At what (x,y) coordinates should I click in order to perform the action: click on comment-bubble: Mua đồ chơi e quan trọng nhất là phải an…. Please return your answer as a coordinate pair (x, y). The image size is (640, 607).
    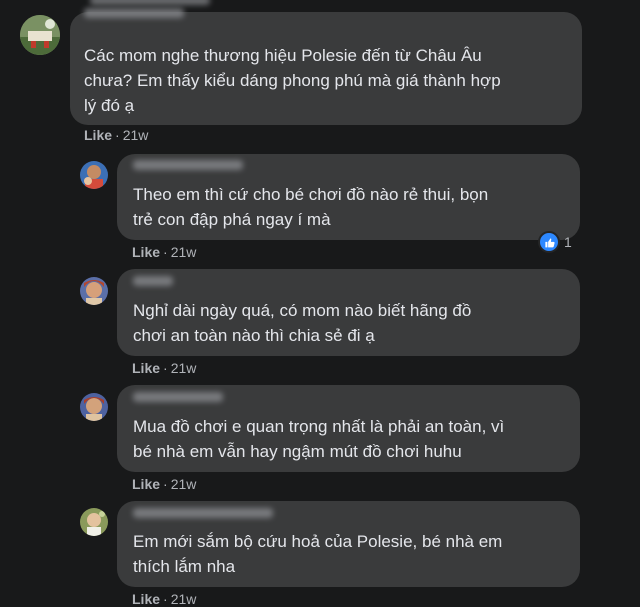
    Looking at the image, I should click on (348, 428).